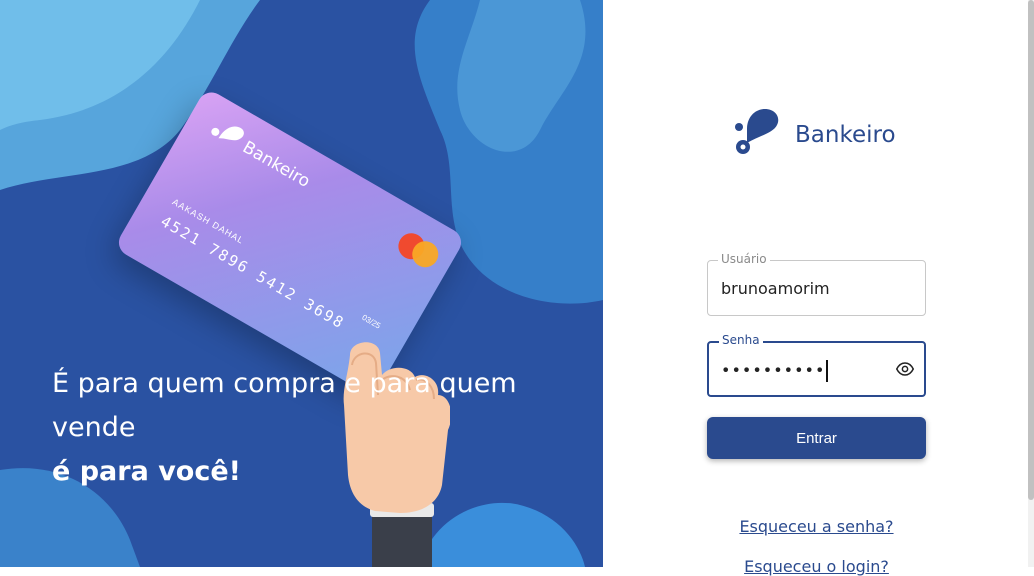 The image size is (1034, 576). I want to click on username-field: Usuário brunoamorim, so click(816, 284).